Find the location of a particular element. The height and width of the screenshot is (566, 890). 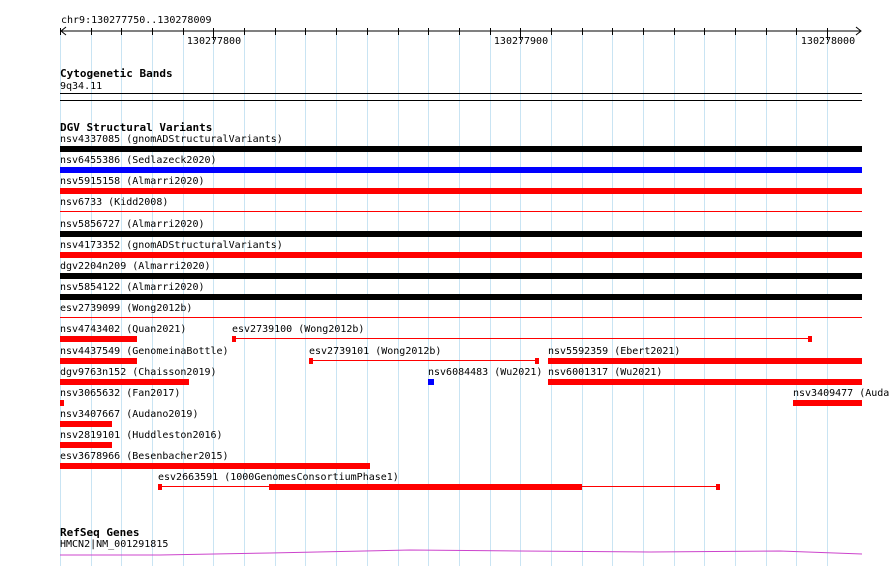

dgv-feature-label: dgv2204n209 (Almarri2020) is located at coordinates (135, 266).